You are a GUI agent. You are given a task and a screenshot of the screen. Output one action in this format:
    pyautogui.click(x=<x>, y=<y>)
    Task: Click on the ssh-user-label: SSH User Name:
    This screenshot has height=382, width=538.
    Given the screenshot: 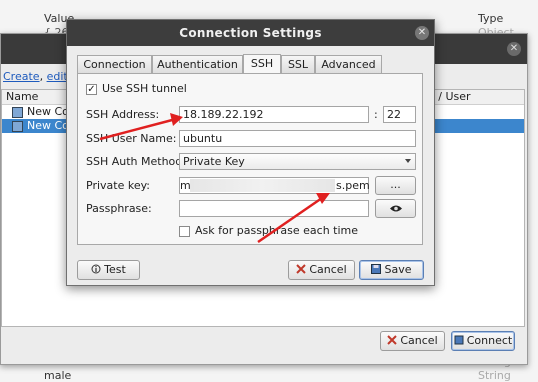 What is the action you would take?
    pyautogui.click(x=131, y=138)
    